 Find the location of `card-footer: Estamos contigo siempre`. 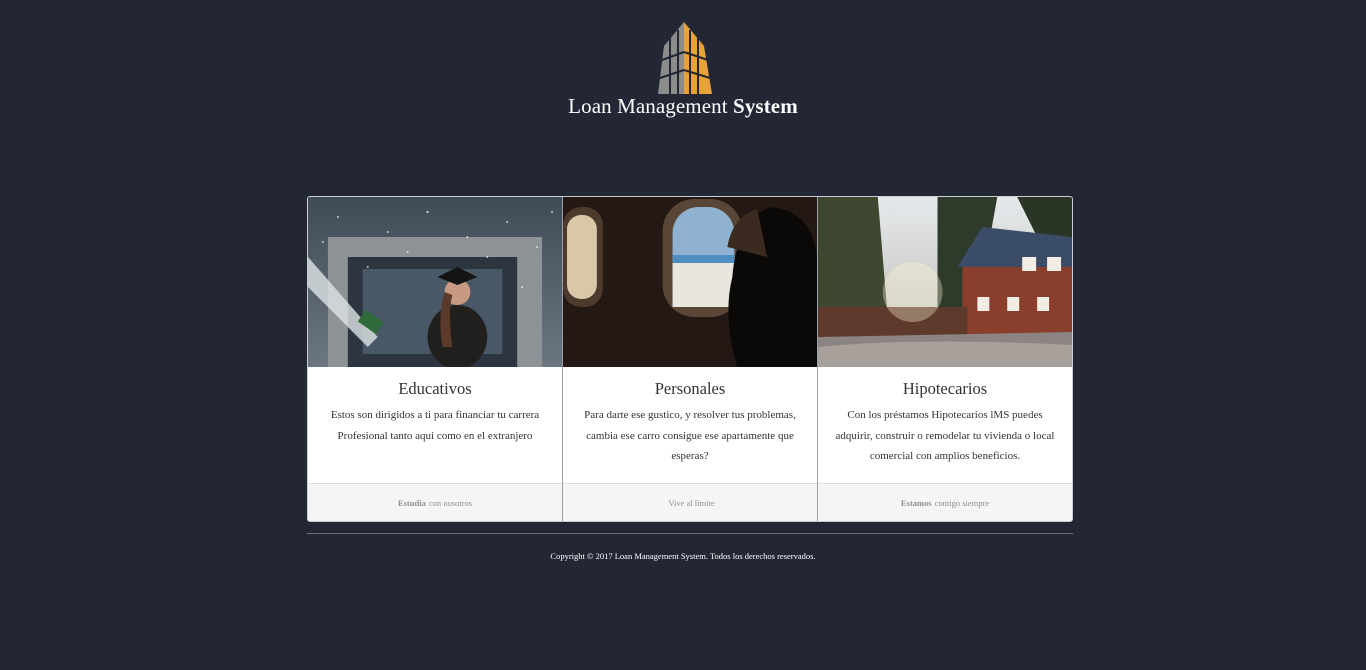

card-footer: Estamos contigo siempre is located at coordinates (945, 502).